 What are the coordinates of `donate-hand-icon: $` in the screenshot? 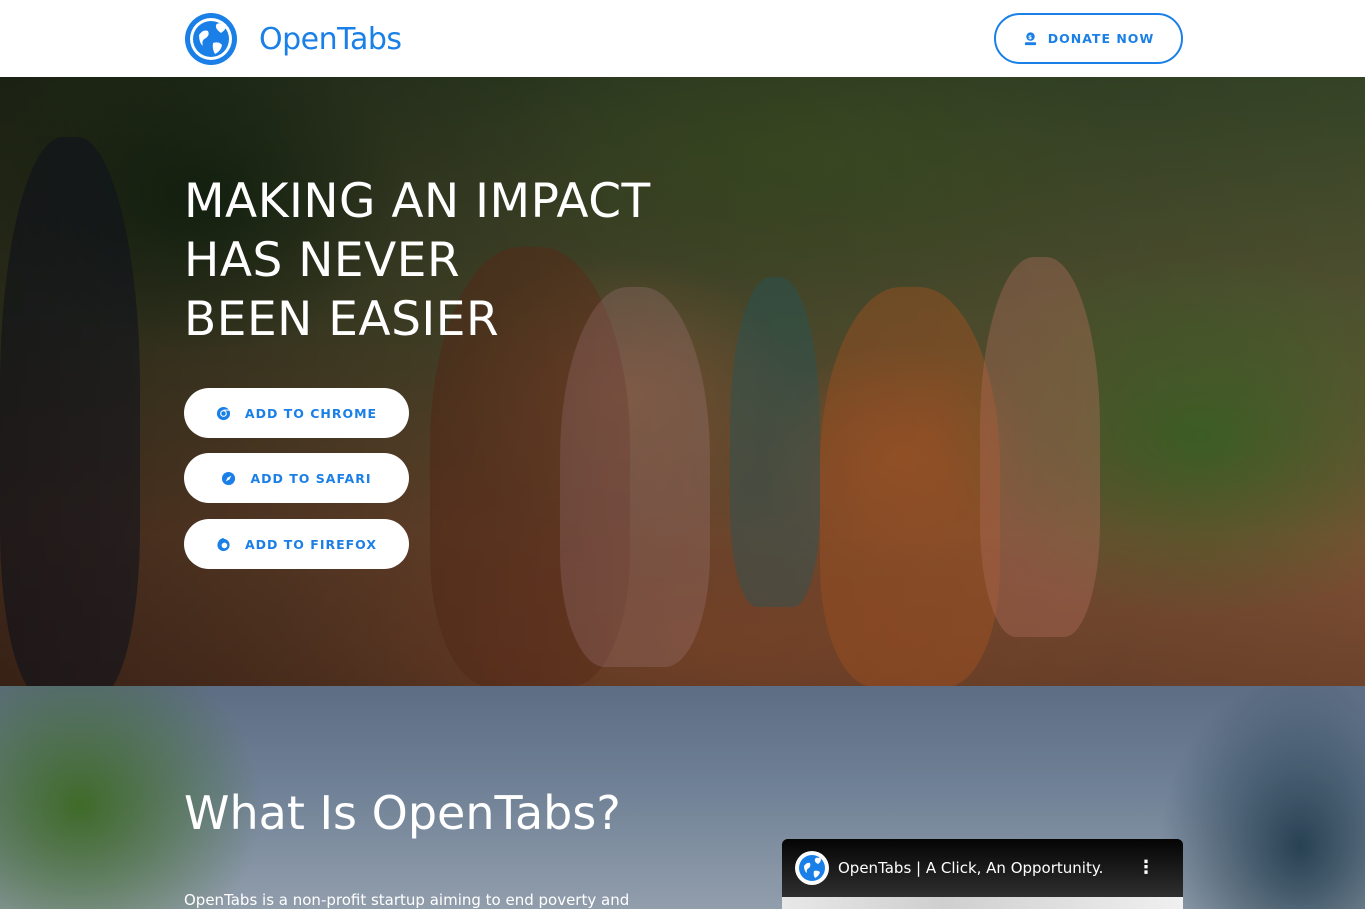 It's located at (1030, 39).